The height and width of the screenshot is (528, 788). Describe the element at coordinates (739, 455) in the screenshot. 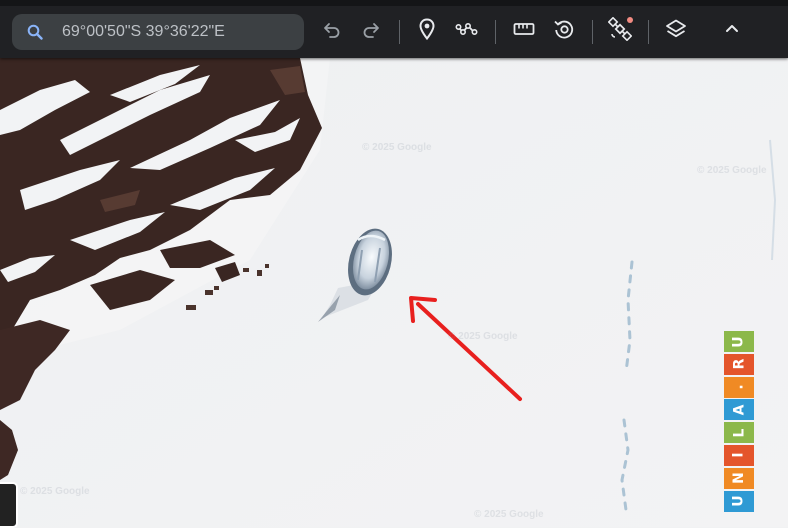

I see `logo-letter: I` at that location.